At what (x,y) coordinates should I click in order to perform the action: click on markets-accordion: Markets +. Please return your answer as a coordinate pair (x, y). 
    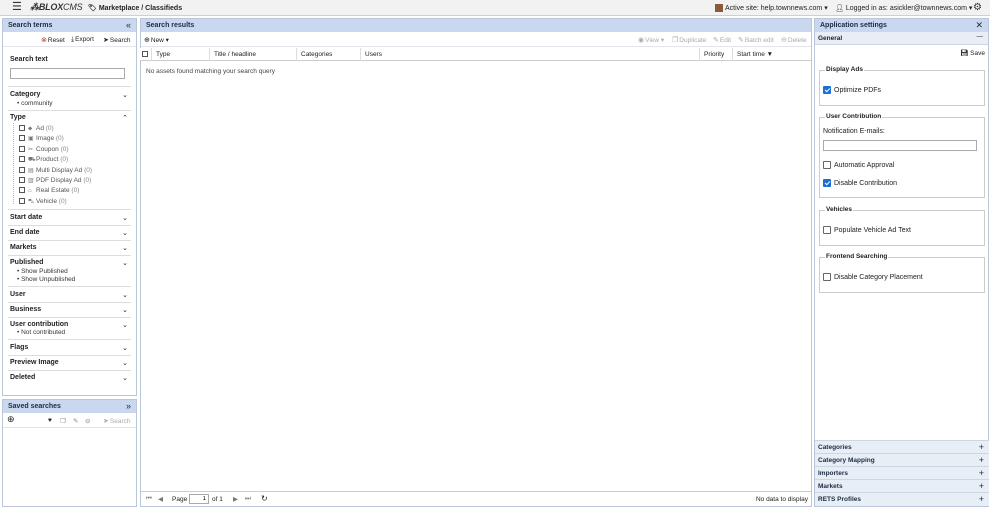
    Looking at the image, I should click on (902, 485).